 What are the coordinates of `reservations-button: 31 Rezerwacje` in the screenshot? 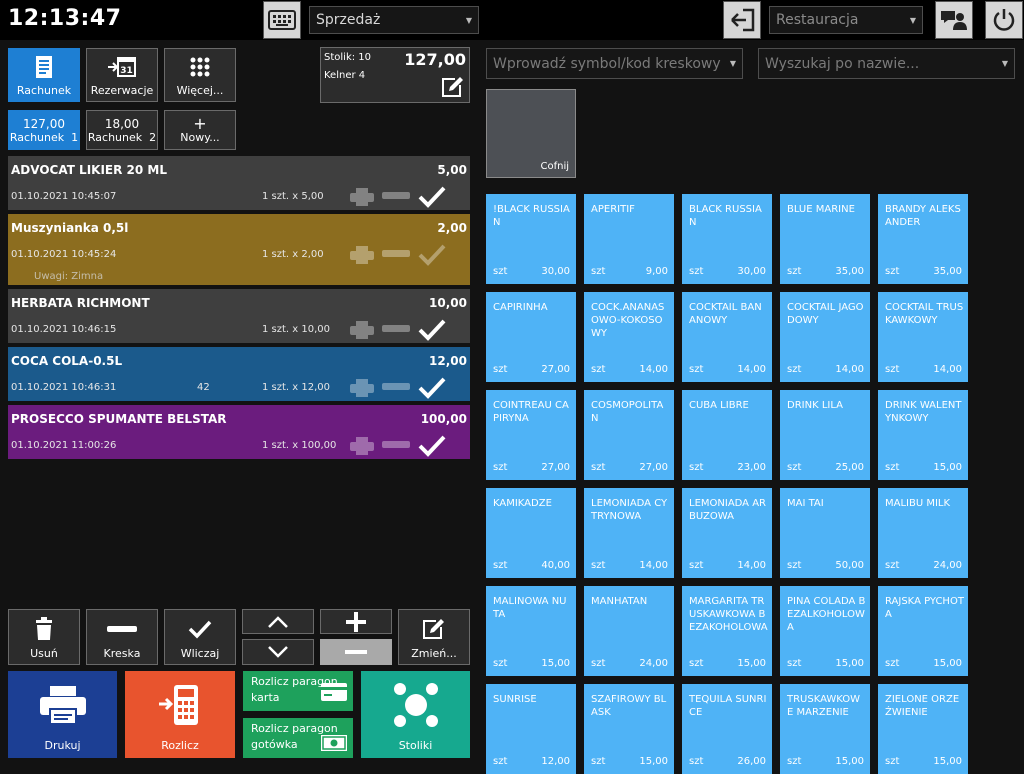 It's located at (122, 75).